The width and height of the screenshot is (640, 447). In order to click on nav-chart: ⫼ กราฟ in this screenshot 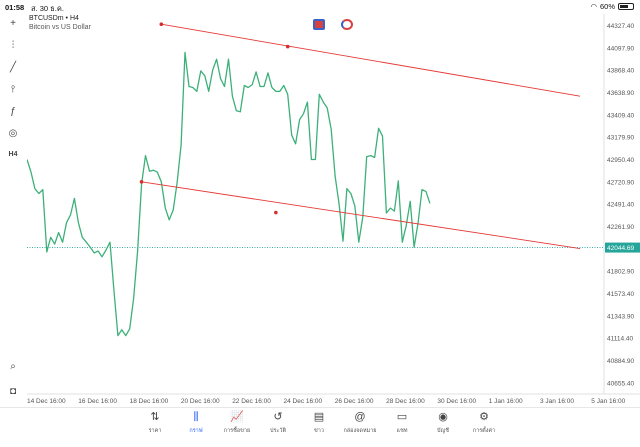, I will do `click(196, 422)`.